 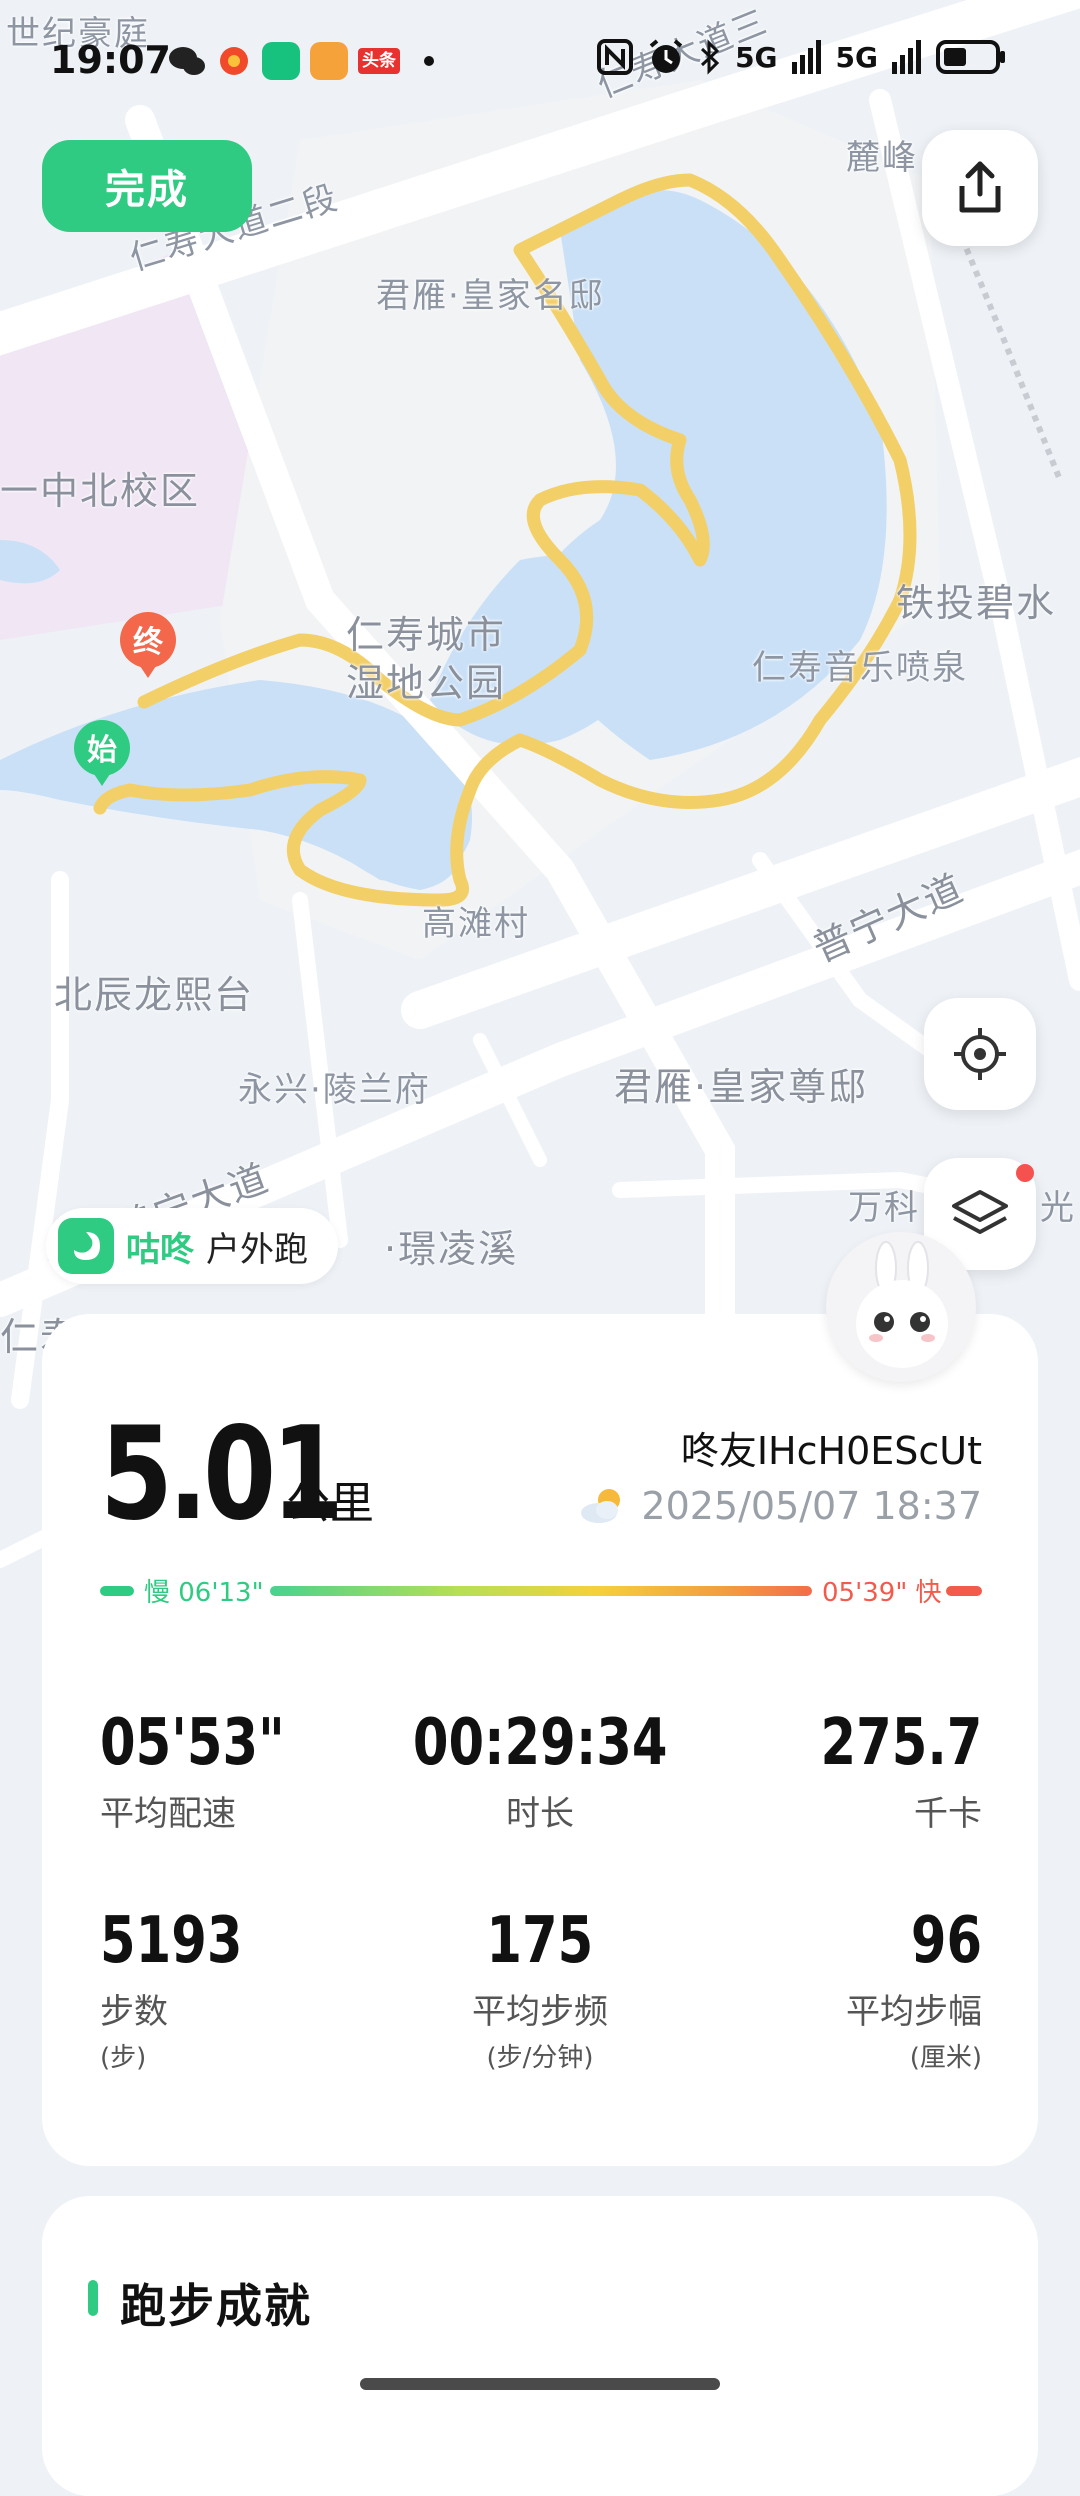 What do you see at coordinates (710, 57) in the screenshot?
I see `bluetooth-icon` at bounding box center [710, 57].